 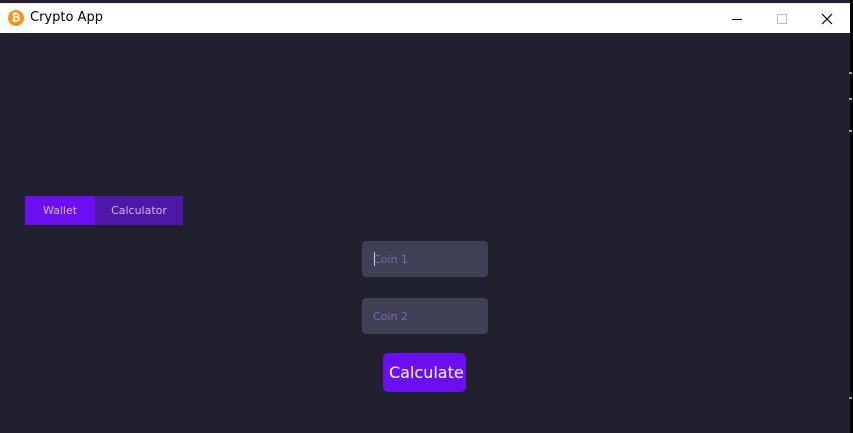 I want to click on text-caret, so click(x=374, y=259).